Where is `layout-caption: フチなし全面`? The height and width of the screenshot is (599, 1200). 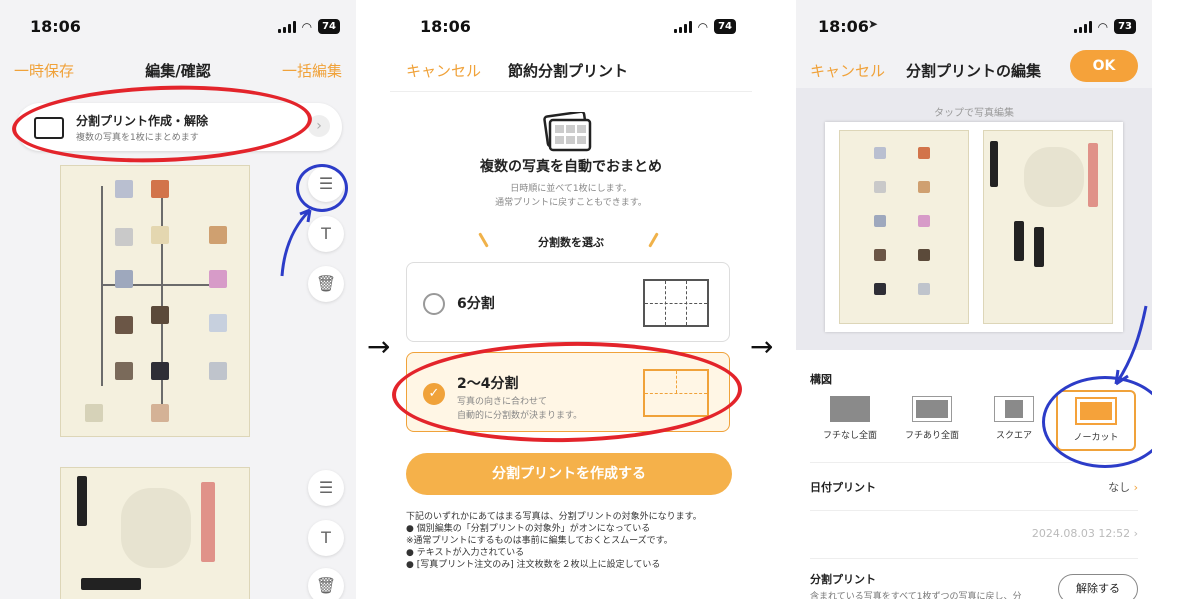 layout-caption: フチなし全面 is located at coordinates (849, 436).